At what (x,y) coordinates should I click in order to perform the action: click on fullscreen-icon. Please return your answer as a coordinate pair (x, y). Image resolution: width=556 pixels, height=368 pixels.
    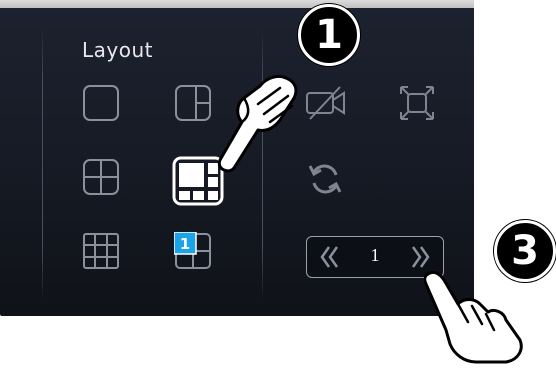
    Looking at the image, I should click on (417, 103).